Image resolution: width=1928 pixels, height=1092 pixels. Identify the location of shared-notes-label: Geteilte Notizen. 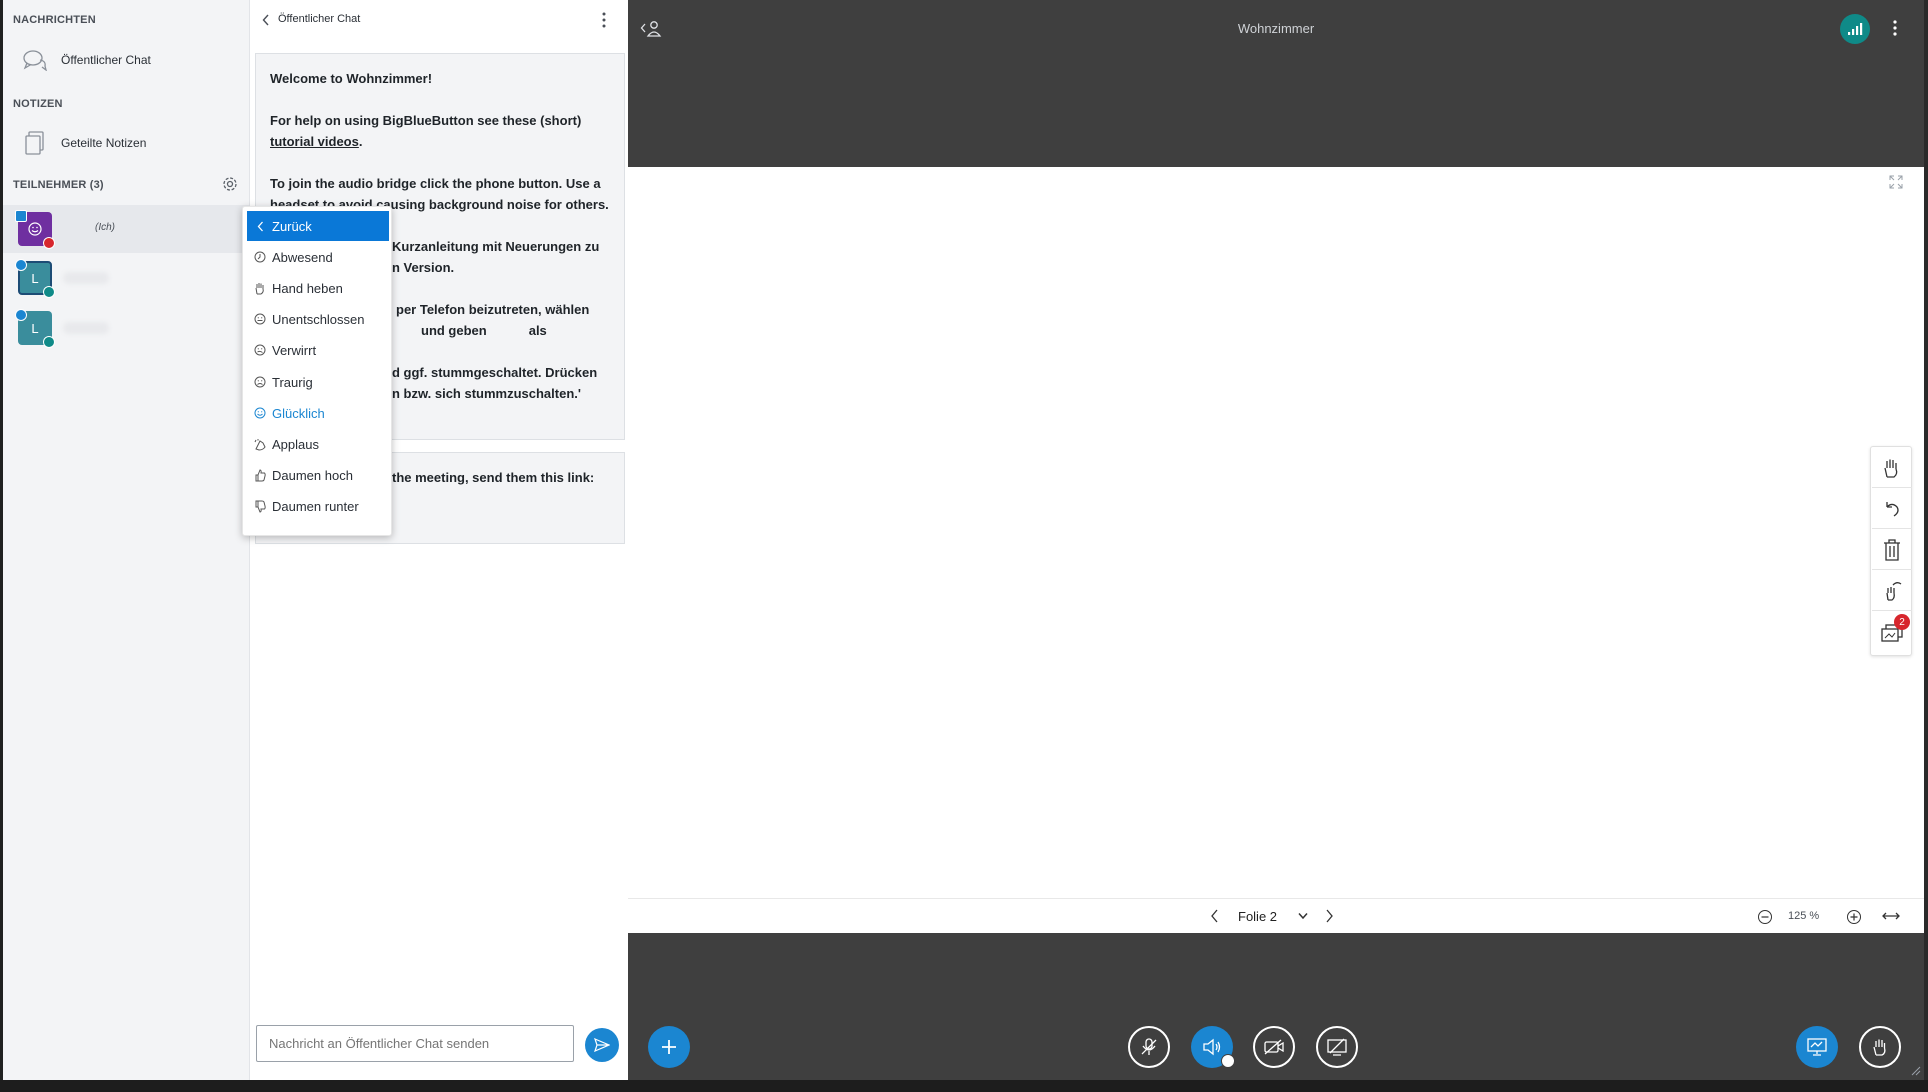
(104, 143).